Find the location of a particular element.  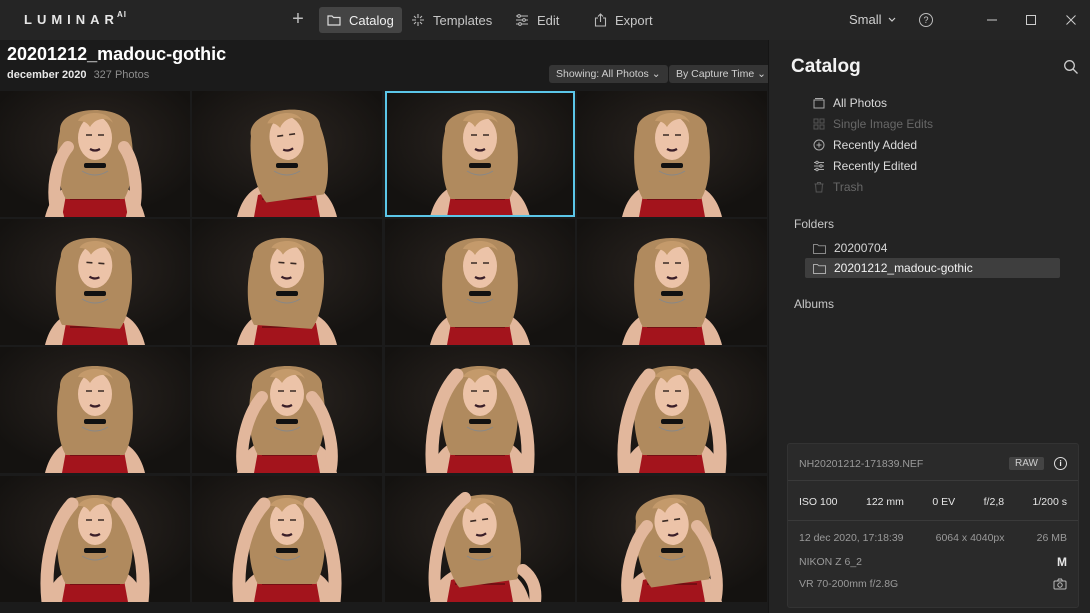

image-dimensions: 6064 x 4040px is located at coordinates (970, 538).